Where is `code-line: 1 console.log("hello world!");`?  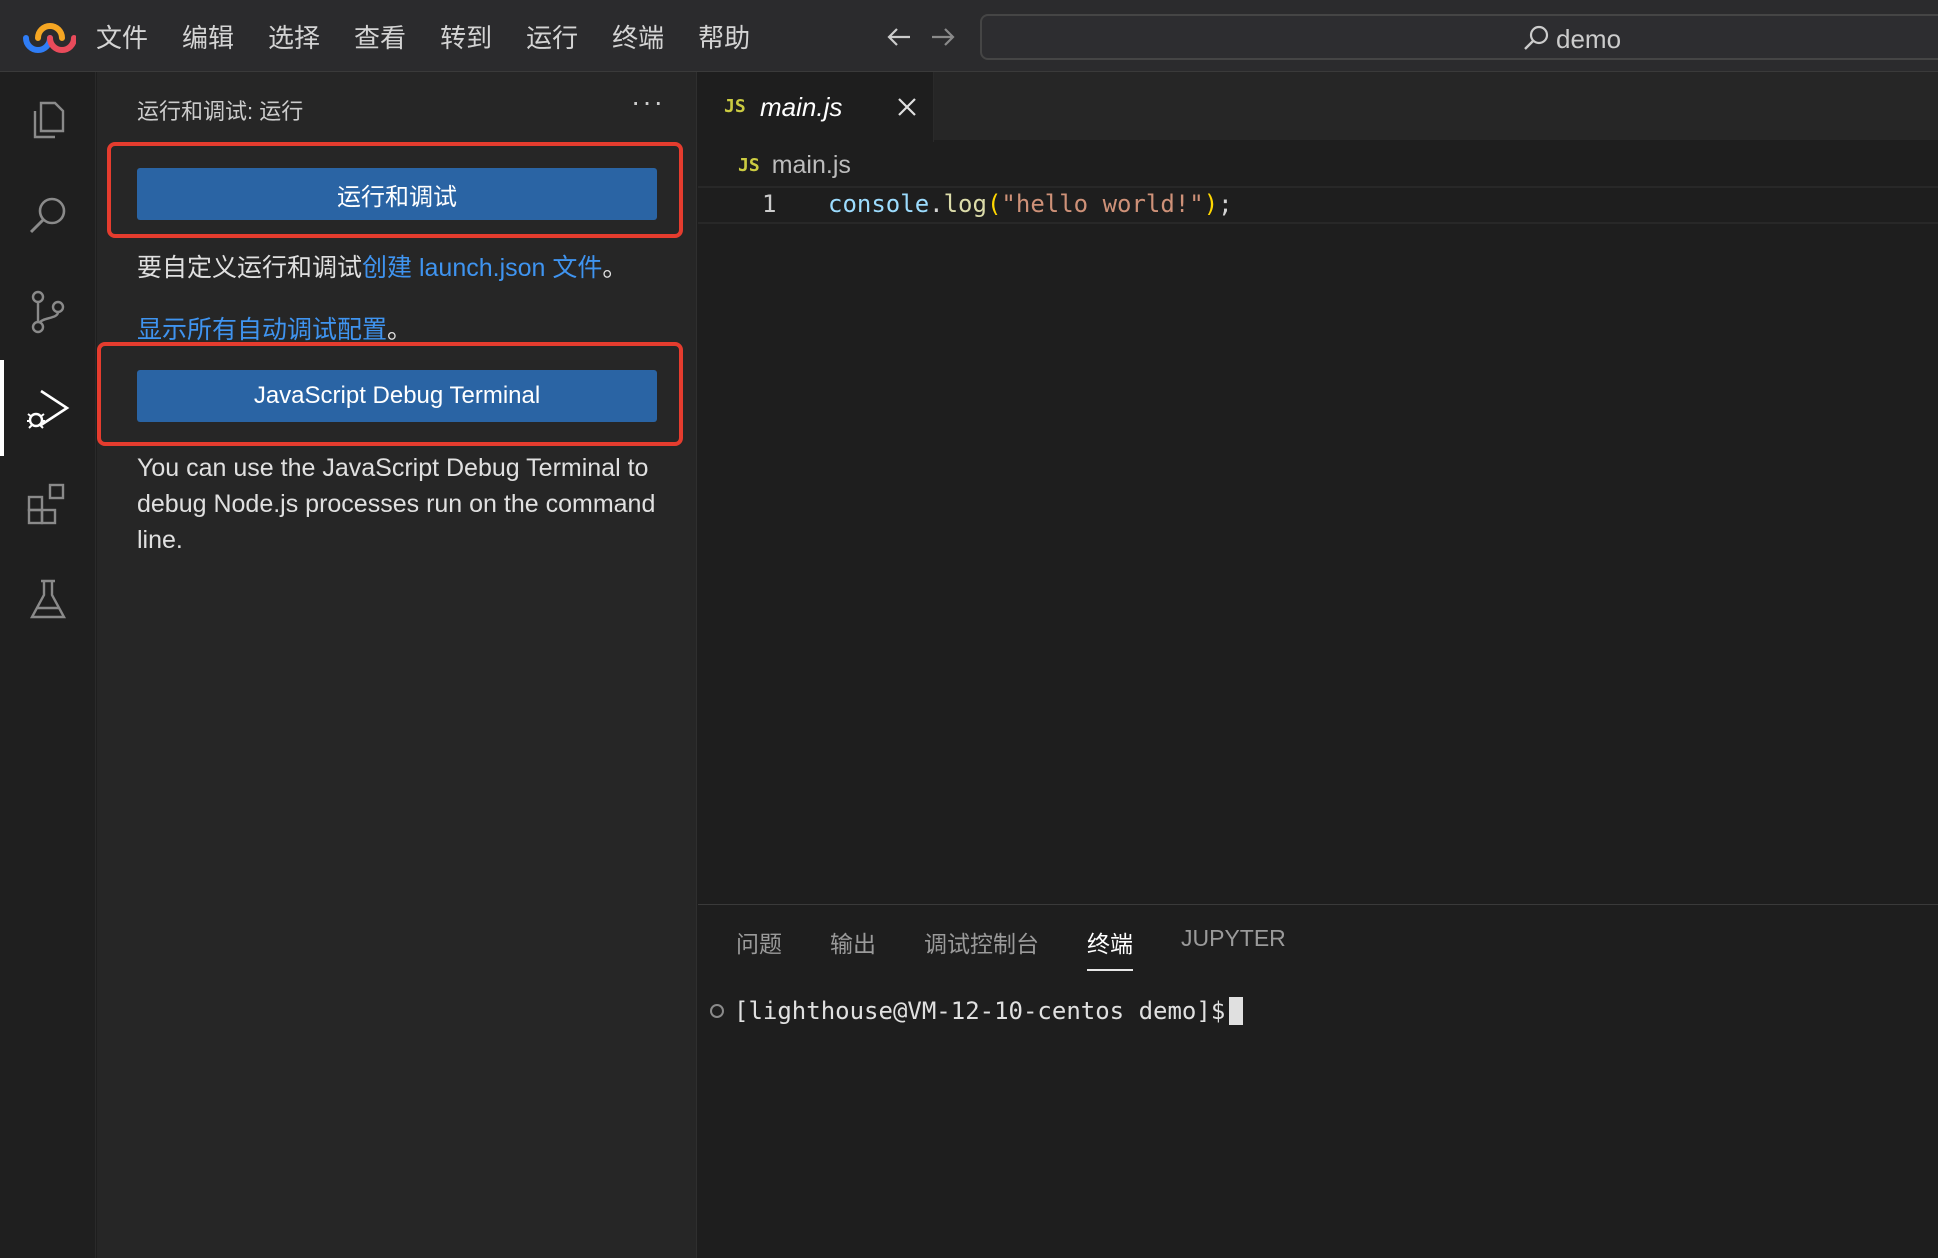
code-line: 1 console.log("hello world!"); is located at coordinates (1318, 205).